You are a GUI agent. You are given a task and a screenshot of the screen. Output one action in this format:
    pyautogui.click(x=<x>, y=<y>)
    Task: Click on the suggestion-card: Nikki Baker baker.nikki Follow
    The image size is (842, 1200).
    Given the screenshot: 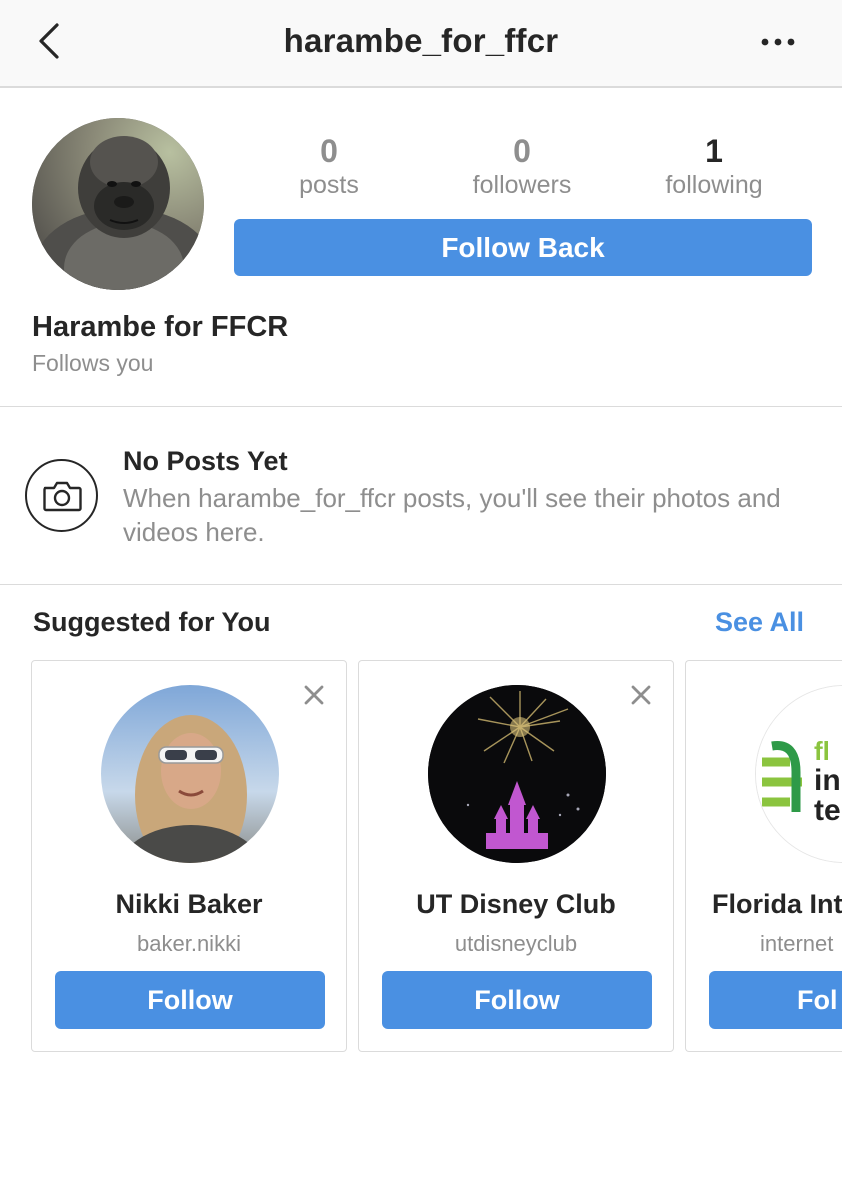 What is the action you would take?
    pyautogui.click(x=189, y=856)
    